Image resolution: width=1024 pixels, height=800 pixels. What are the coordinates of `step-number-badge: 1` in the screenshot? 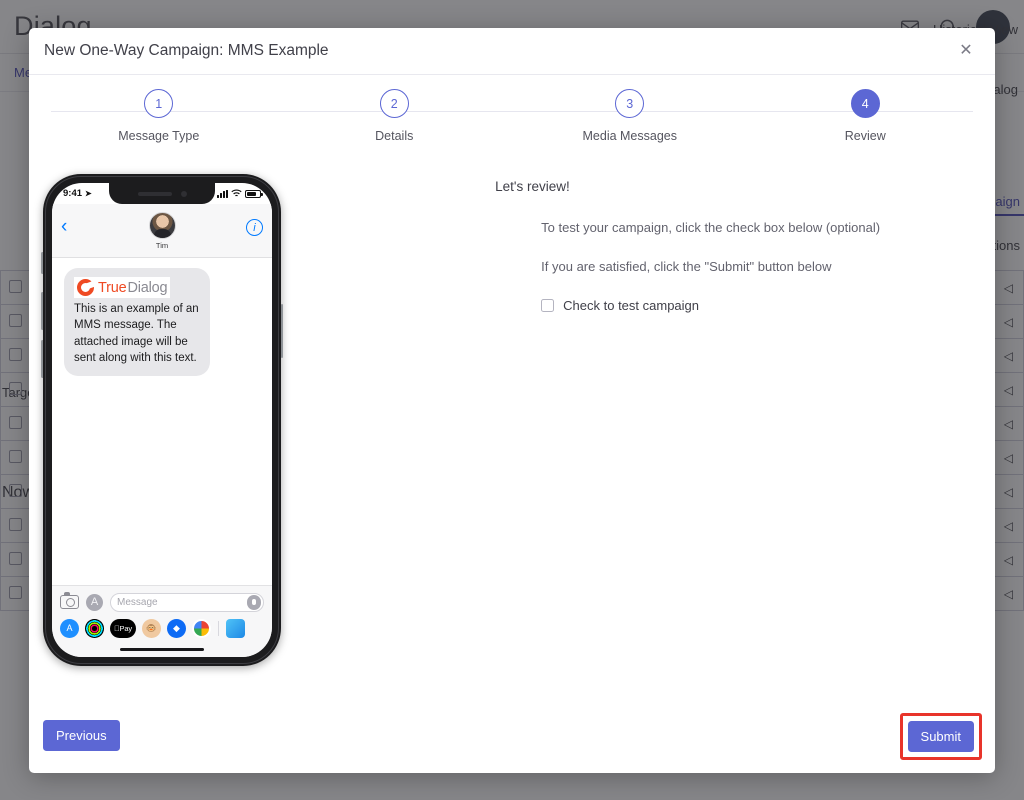 It's located at (159, 103).